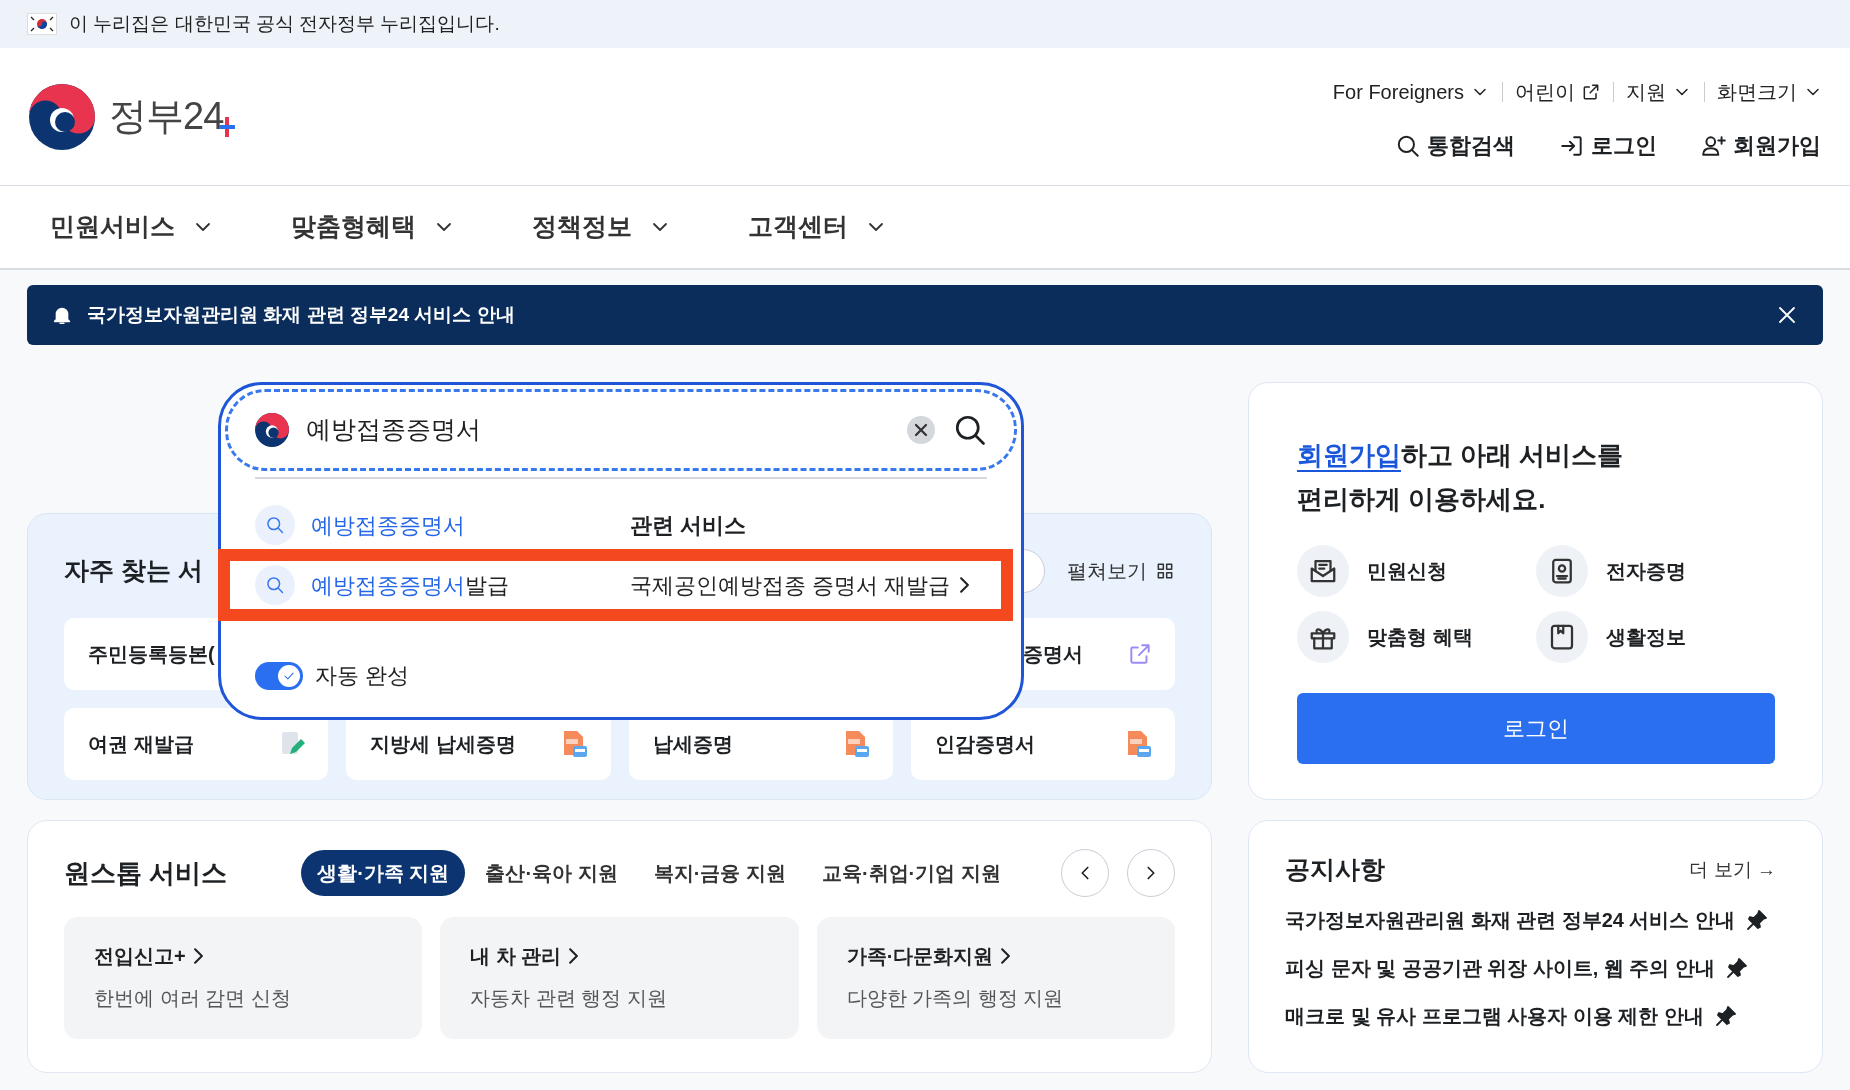 The height and width of the screenshot is (1090, 1850). I want to click on grid-icon, so click(1165, 571).